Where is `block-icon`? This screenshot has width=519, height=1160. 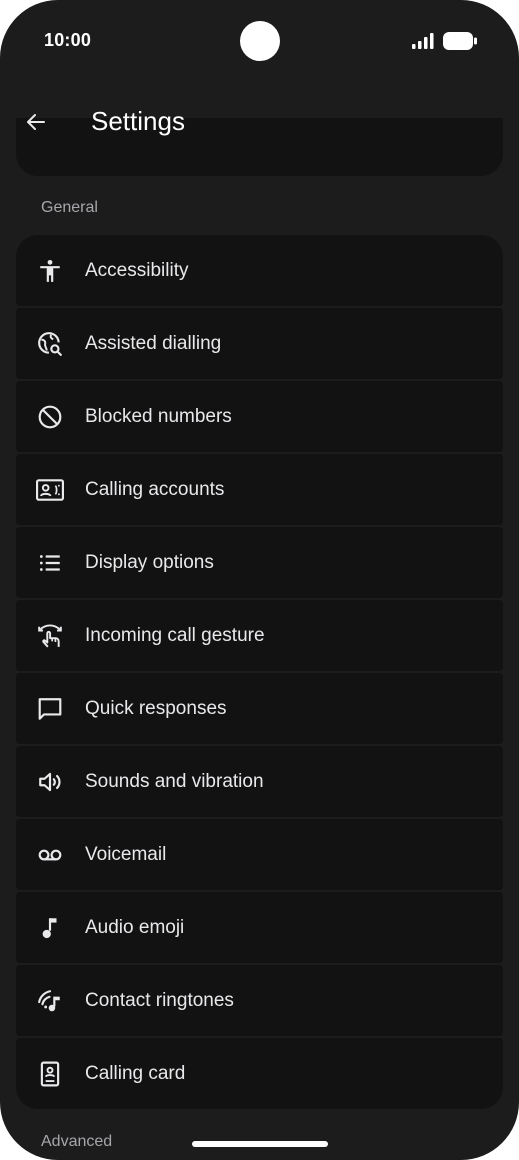 block-icon is located at coordinates (50, 417).